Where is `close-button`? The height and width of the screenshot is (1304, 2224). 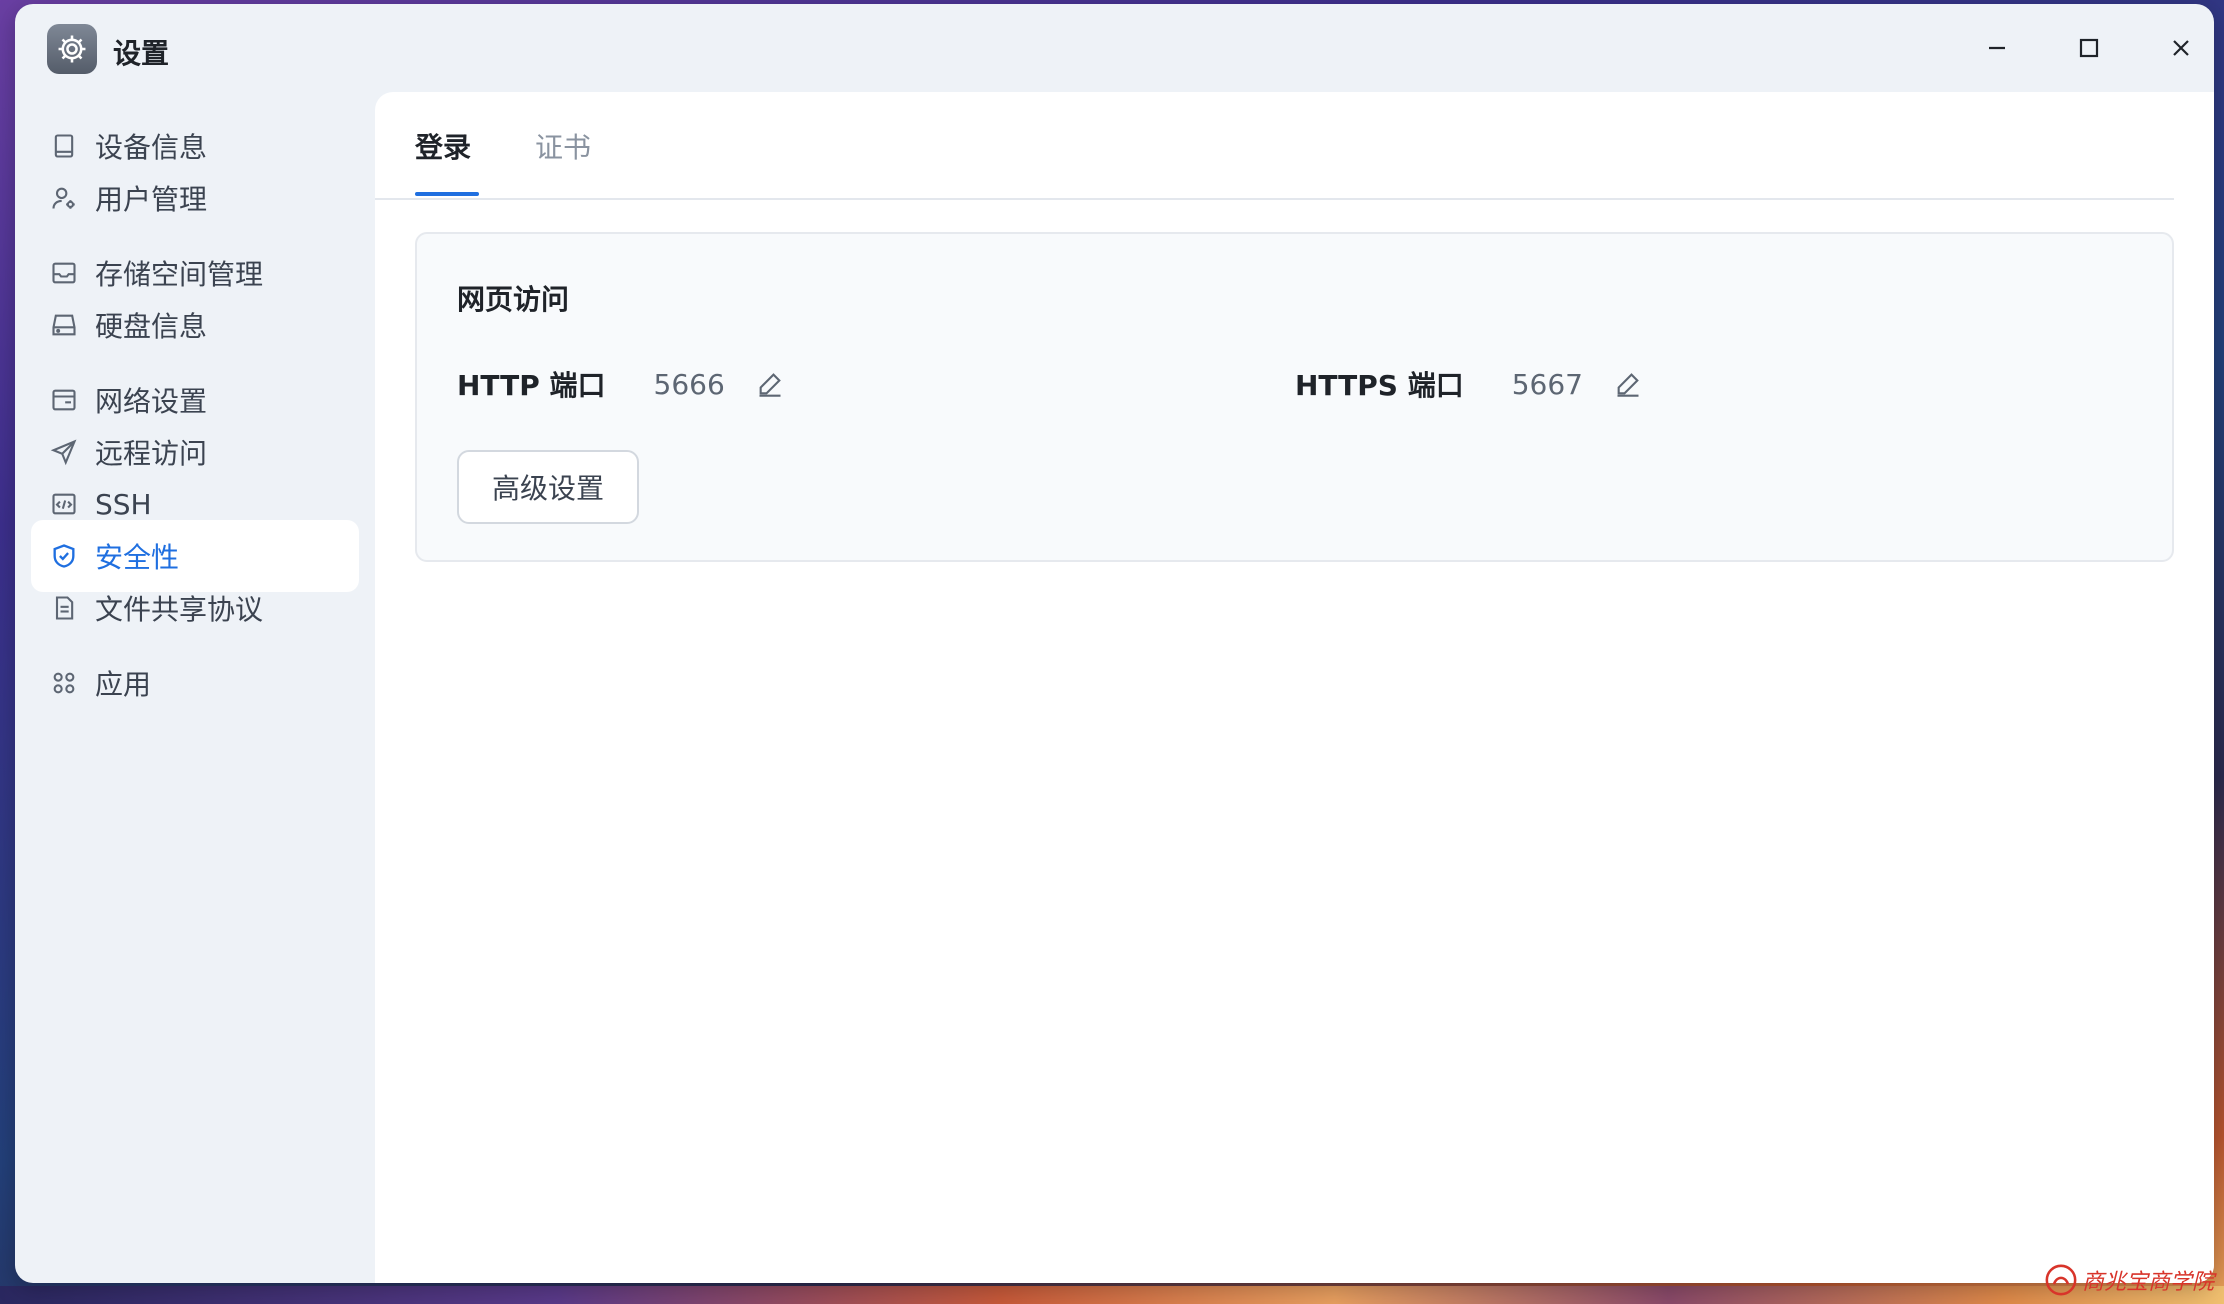
close-button is located at coordinates (2181, 48).